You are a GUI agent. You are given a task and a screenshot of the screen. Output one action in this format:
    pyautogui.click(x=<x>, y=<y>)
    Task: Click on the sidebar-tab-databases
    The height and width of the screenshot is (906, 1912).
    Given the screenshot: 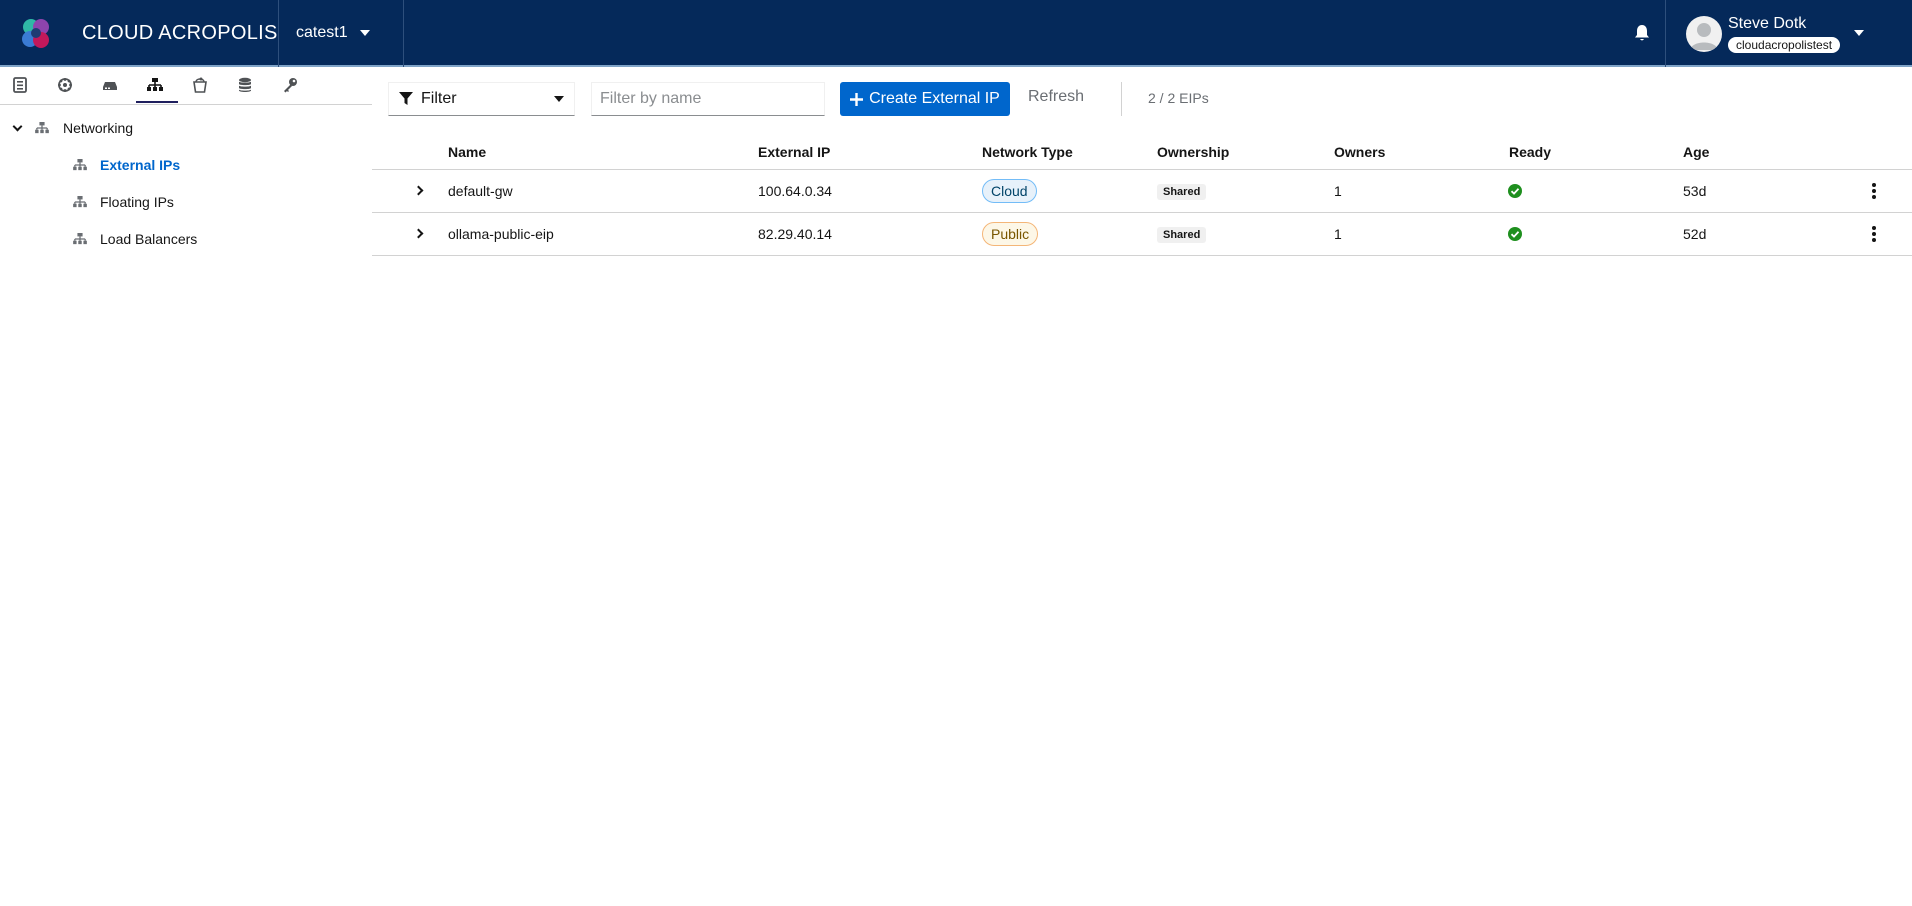 What is the action you would take?
    pyautogui.click(x=245, y=85)
    